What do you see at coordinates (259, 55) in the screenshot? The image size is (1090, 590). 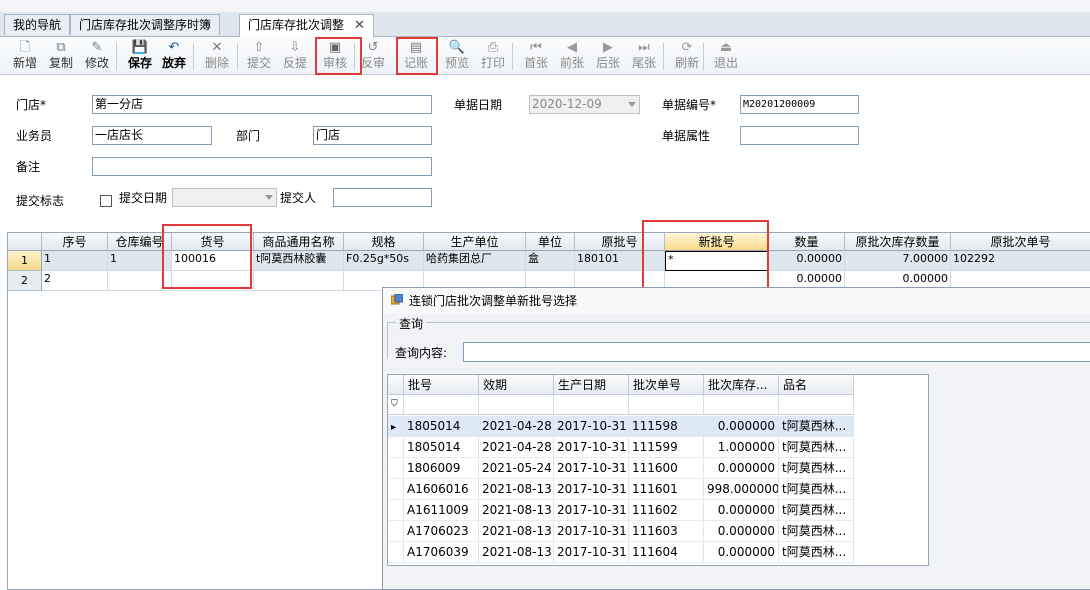 I see `submit-button: ⇧ 提交` at bounding box center [259, 55].